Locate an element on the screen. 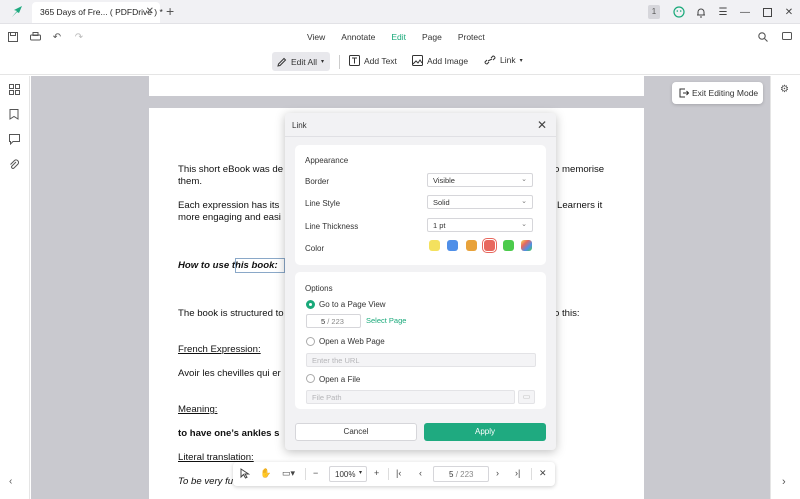  print-icon is located at coordinates (35, 37).